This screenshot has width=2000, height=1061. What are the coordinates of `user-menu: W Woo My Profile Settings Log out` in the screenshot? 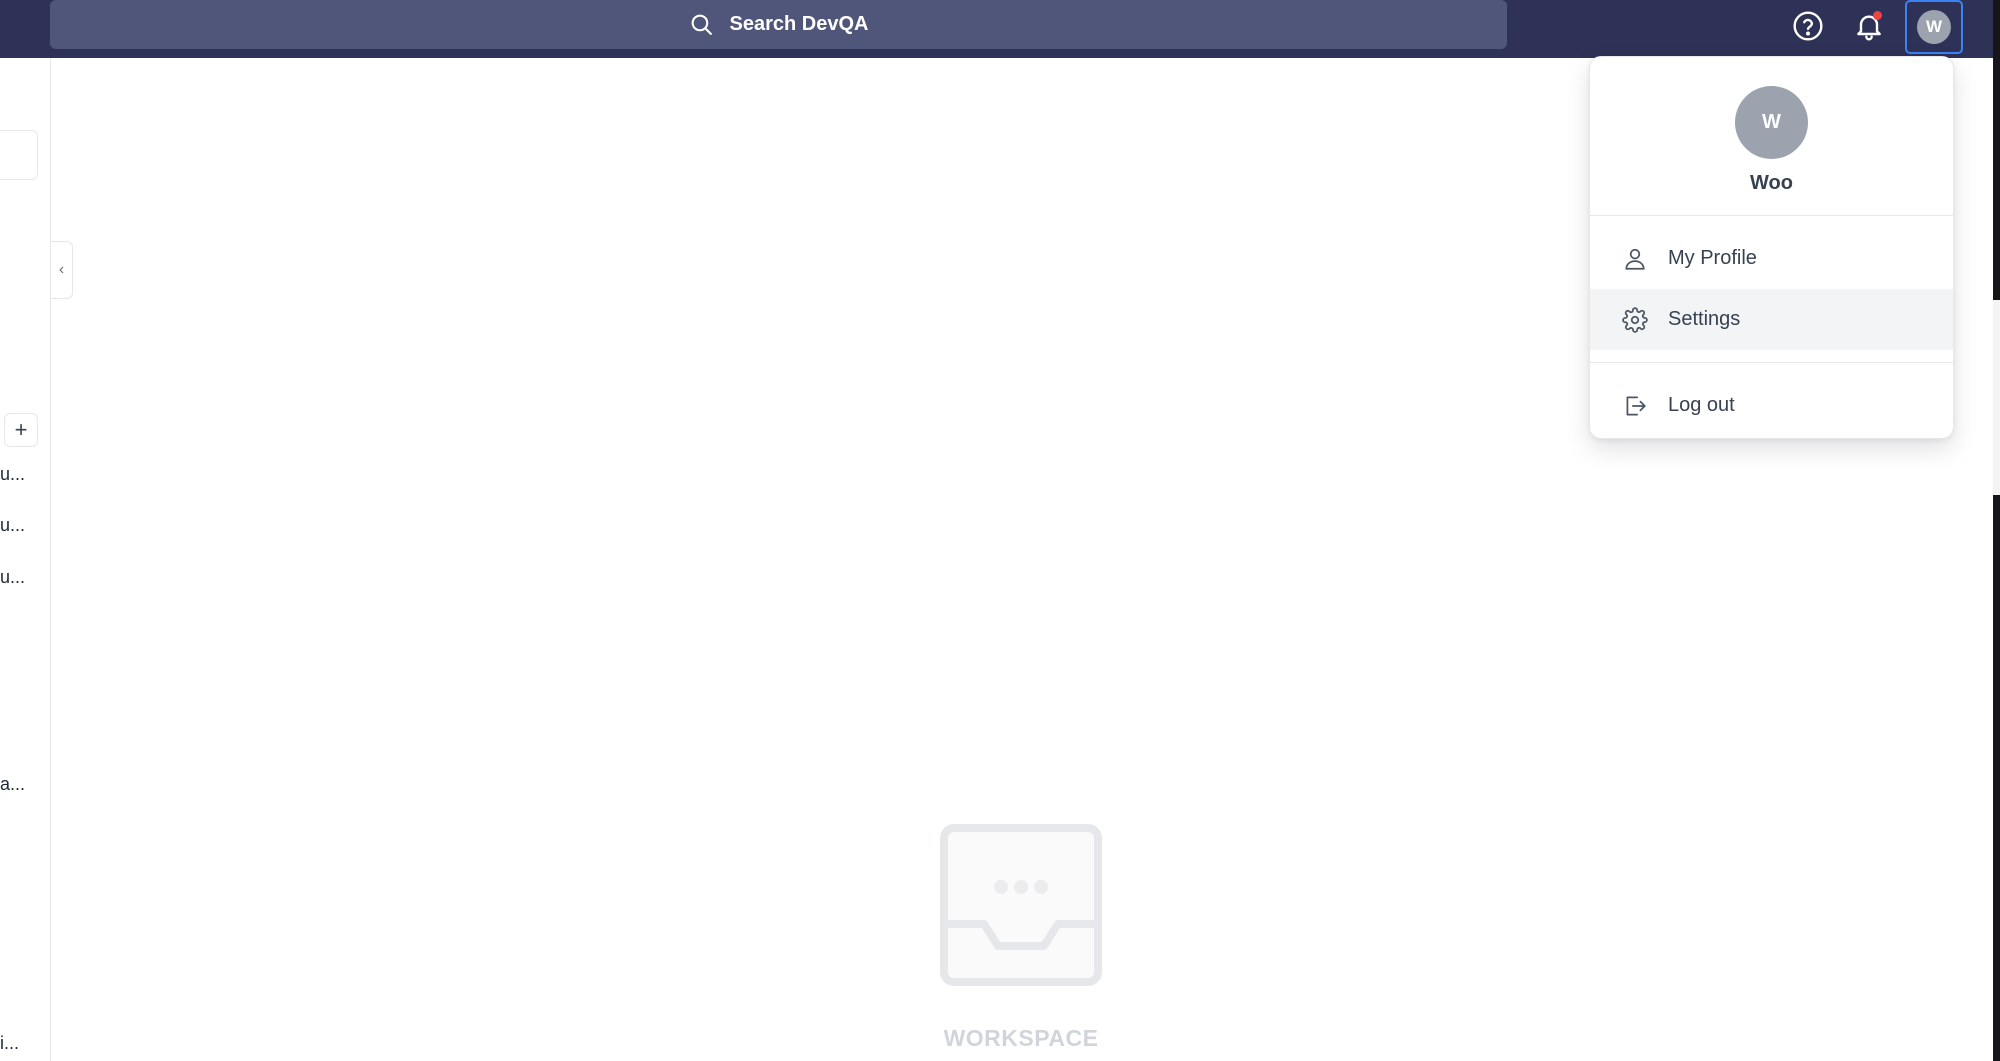 It's located at (1771, 247).